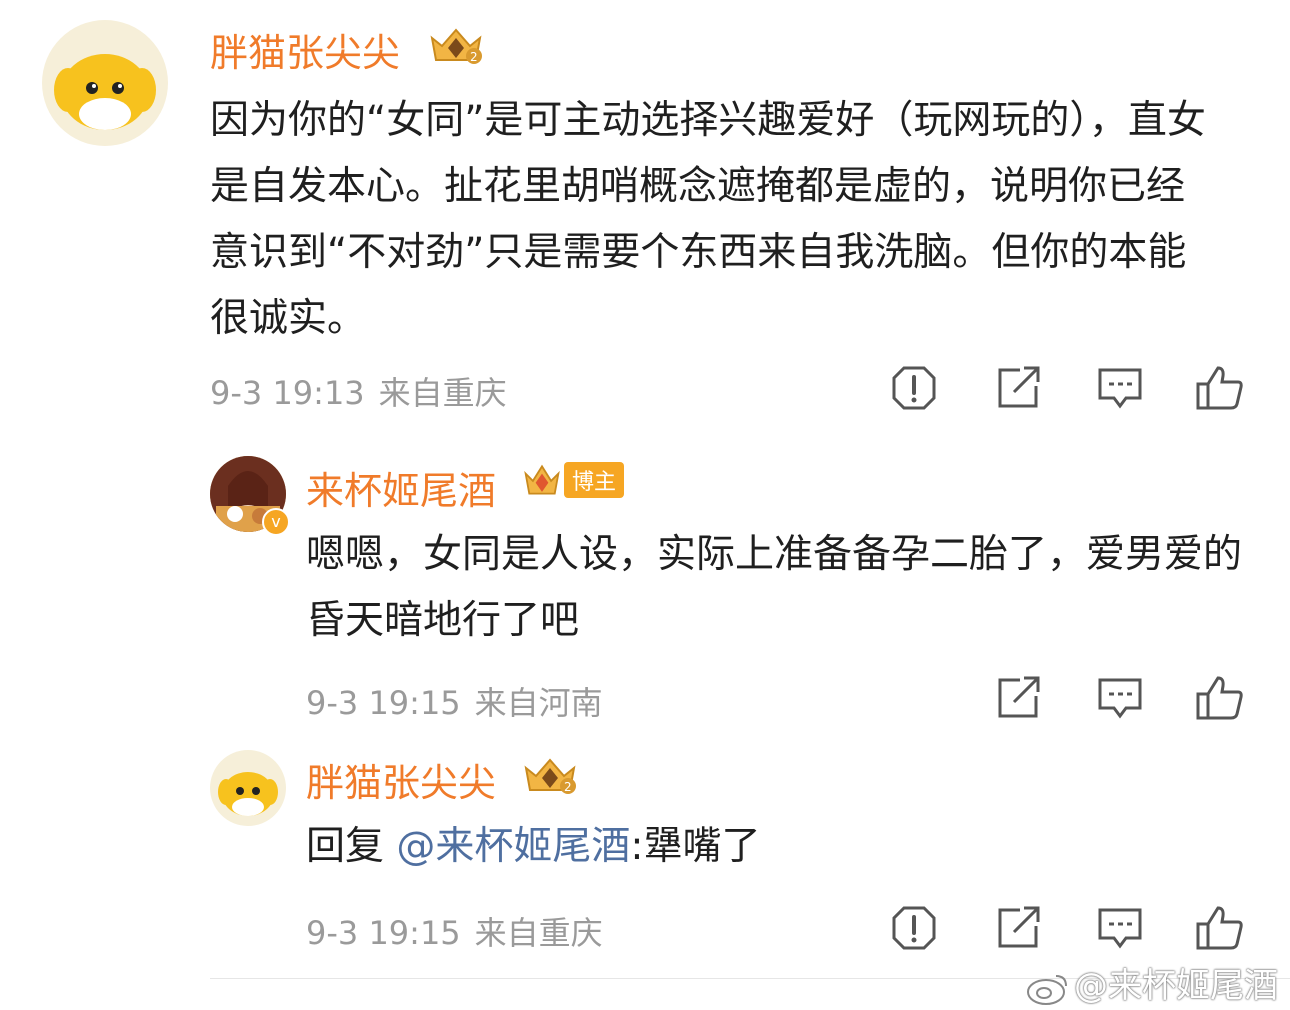 The height and width of the screenshot is (1010, 1290). I want to click on reply-text: :犟嘴了, so click(695, 846).